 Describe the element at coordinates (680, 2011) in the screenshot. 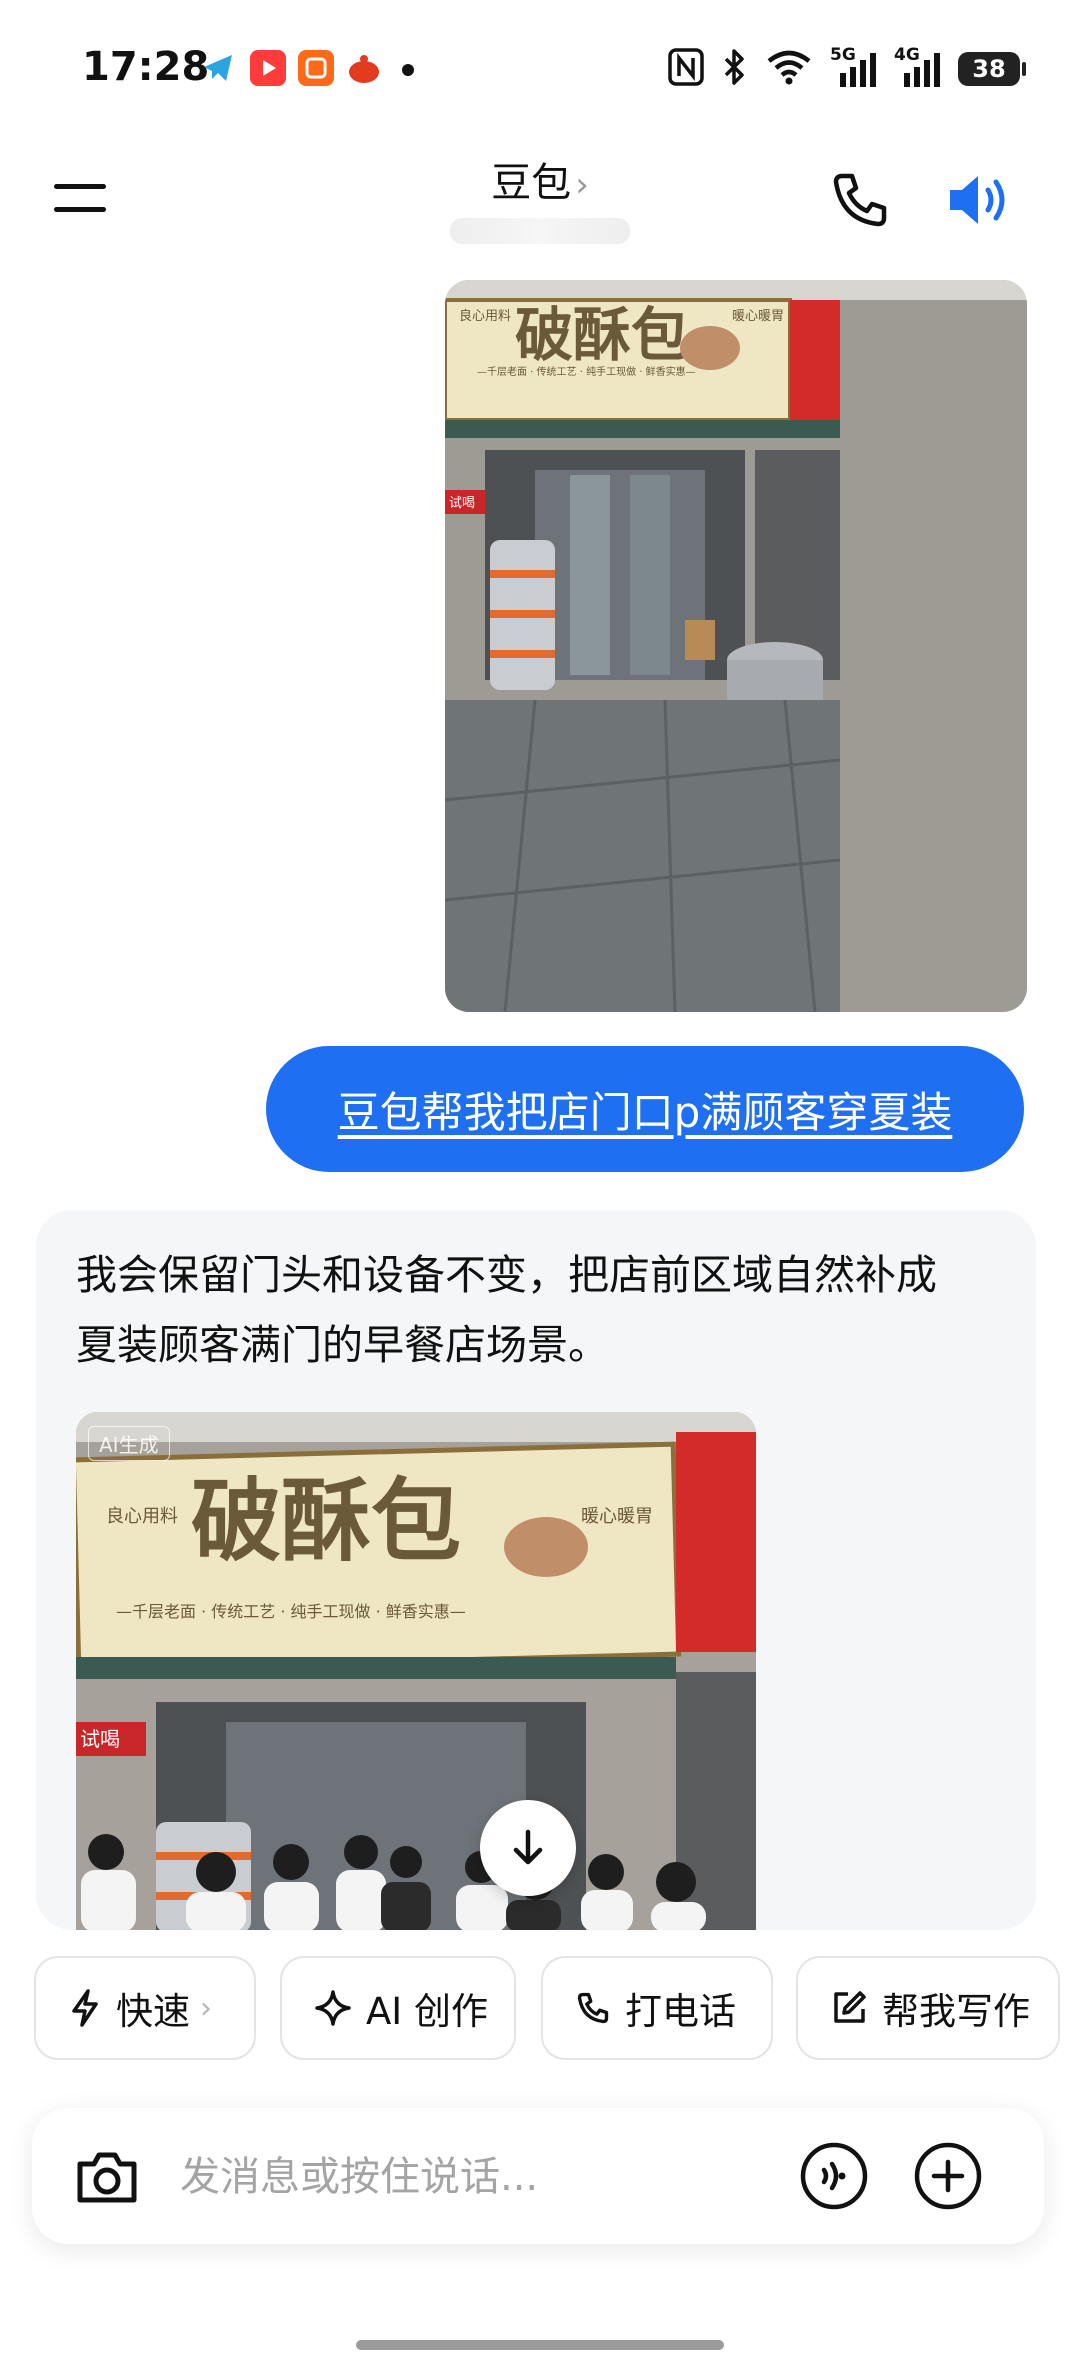

I see `quick-action-call-label: 打电话` at that location.